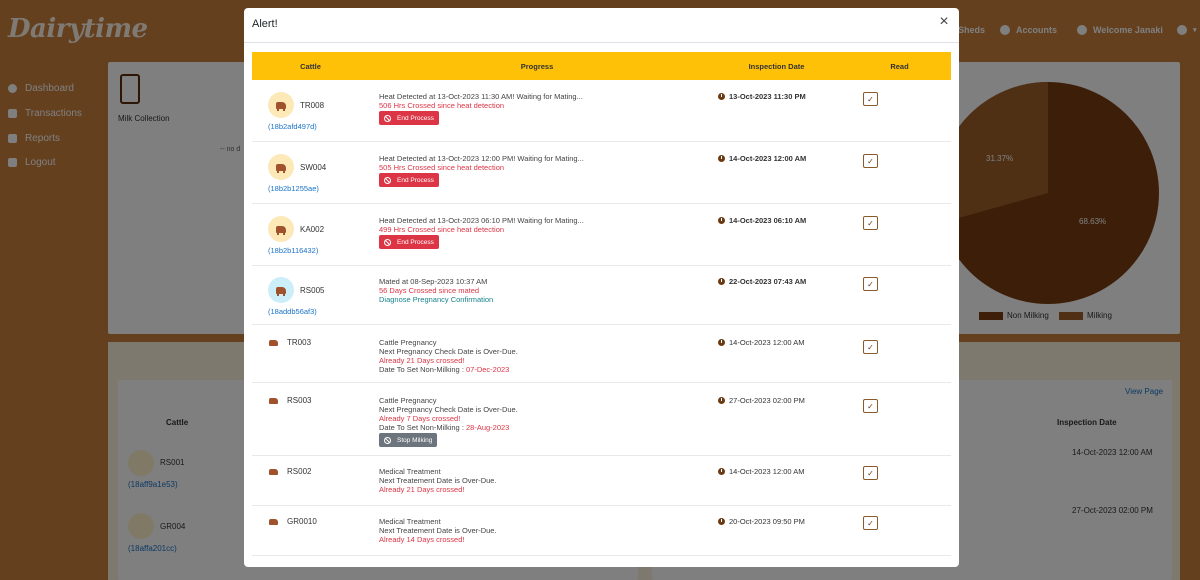 The image size is (1200, 580). What do you see at coordinates (442, 229) in the screenshot?
I see `progress-line: 499 Hrs Crossed since heat detection` at bounding box center [442, 229].